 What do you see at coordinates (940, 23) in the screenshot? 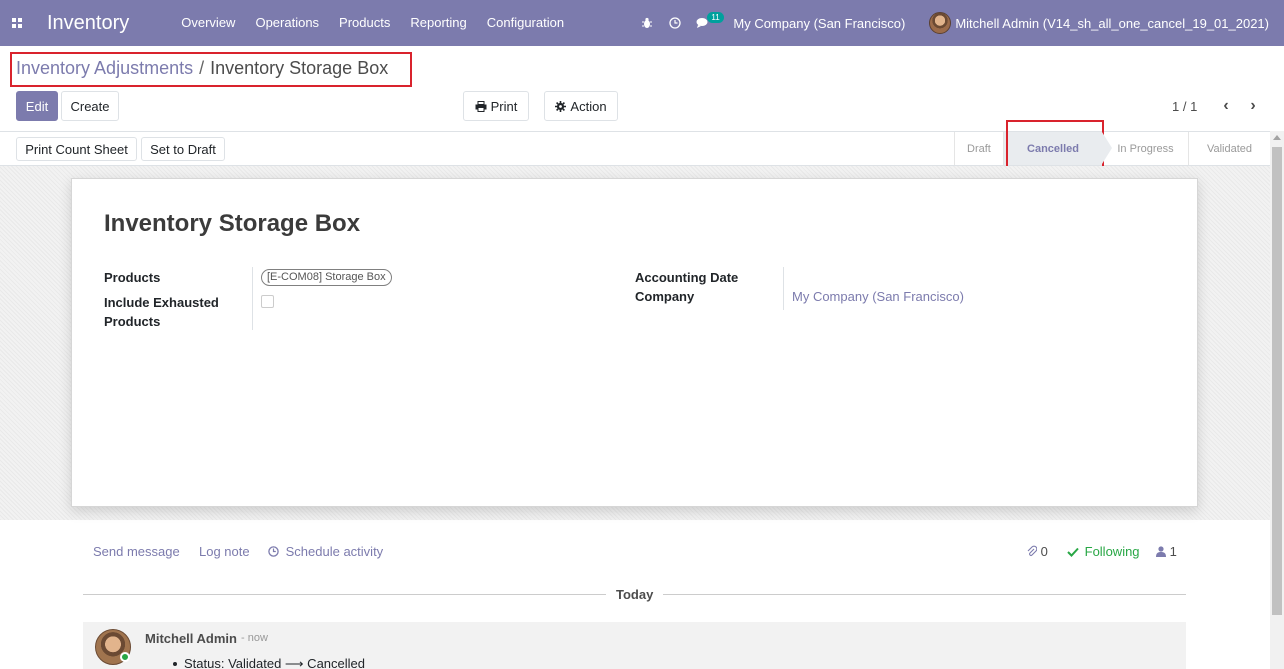
I see `user-avatar` at bounding box center [940, 23].